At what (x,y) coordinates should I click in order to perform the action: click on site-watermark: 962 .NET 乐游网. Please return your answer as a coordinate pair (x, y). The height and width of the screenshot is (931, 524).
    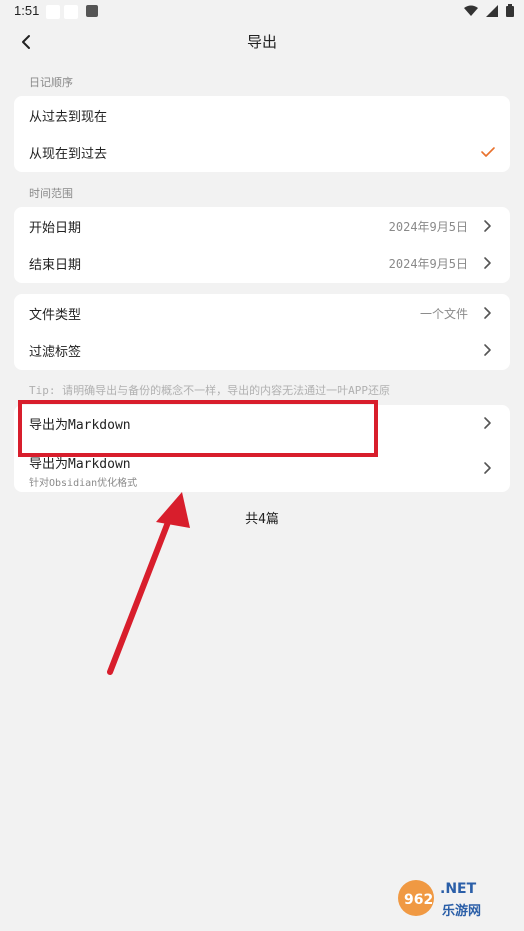
    Looking at the image, I should click on (455, 898).